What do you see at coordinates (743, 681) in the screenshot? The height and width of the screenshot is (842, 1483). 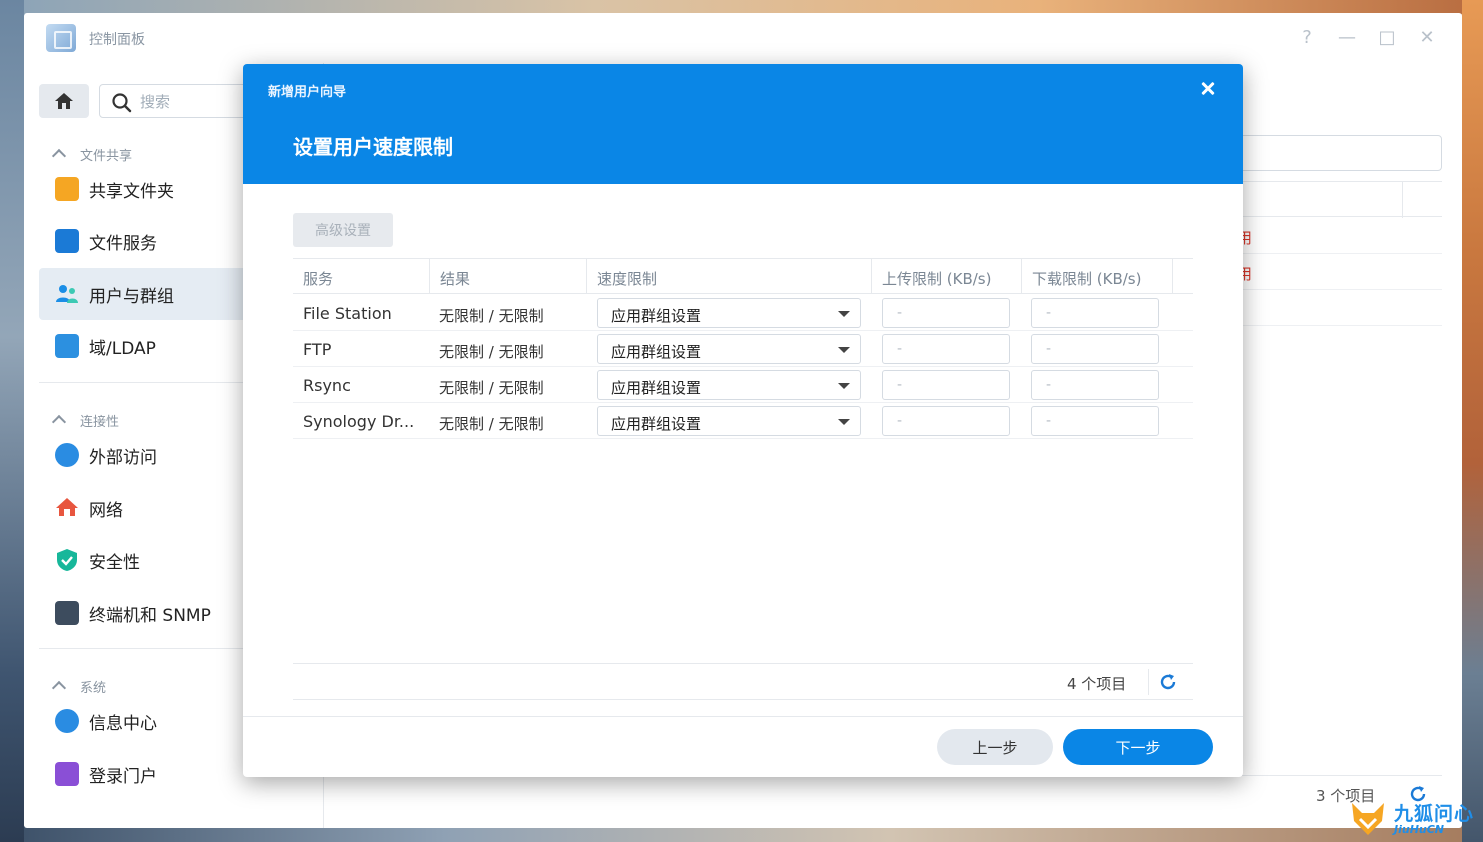 I see `table-footer: 4 个项目` at bounding box center [743, 681].